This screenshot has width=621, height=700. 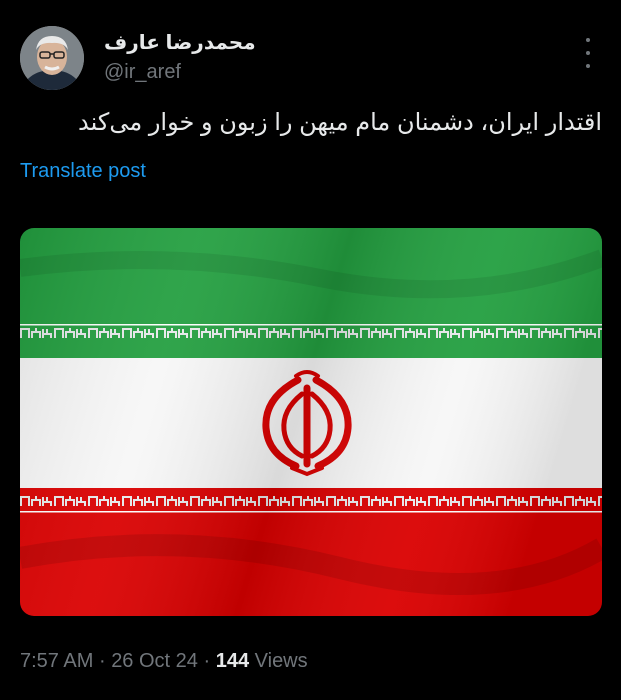 What do you see at coordinates (154, 661) in the screenshot?
I see `post-date: 26 Oct 24` at bounding box center [154, 661].